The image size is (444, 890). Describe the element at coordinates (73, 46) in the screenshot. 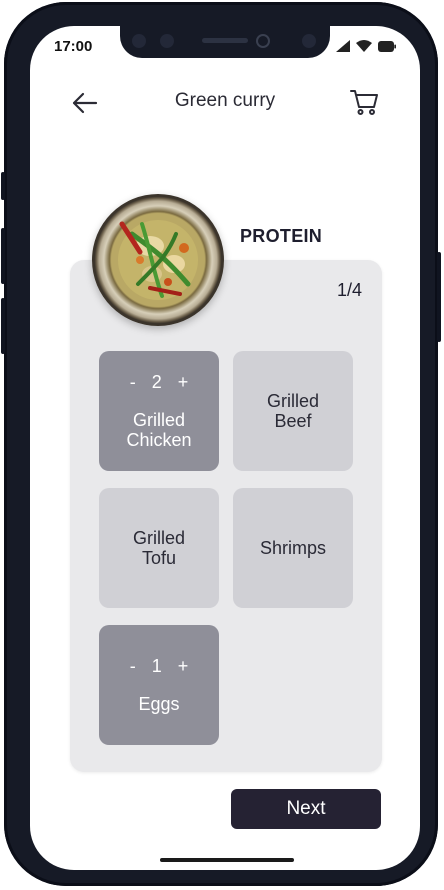

I see `status-time: 17:00` at that location.